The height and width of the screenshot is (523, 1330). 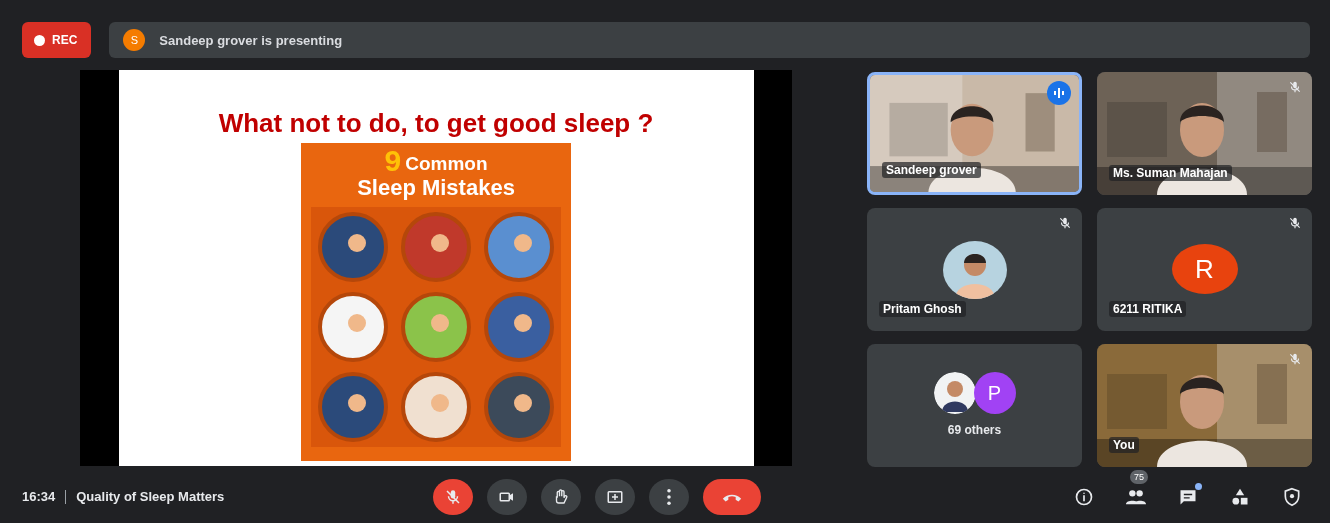 What do you see at coordinates (922, 309) in the screenshot?
I see `participant-name: Pritam Ghosh` at bounding box center [922, 309].